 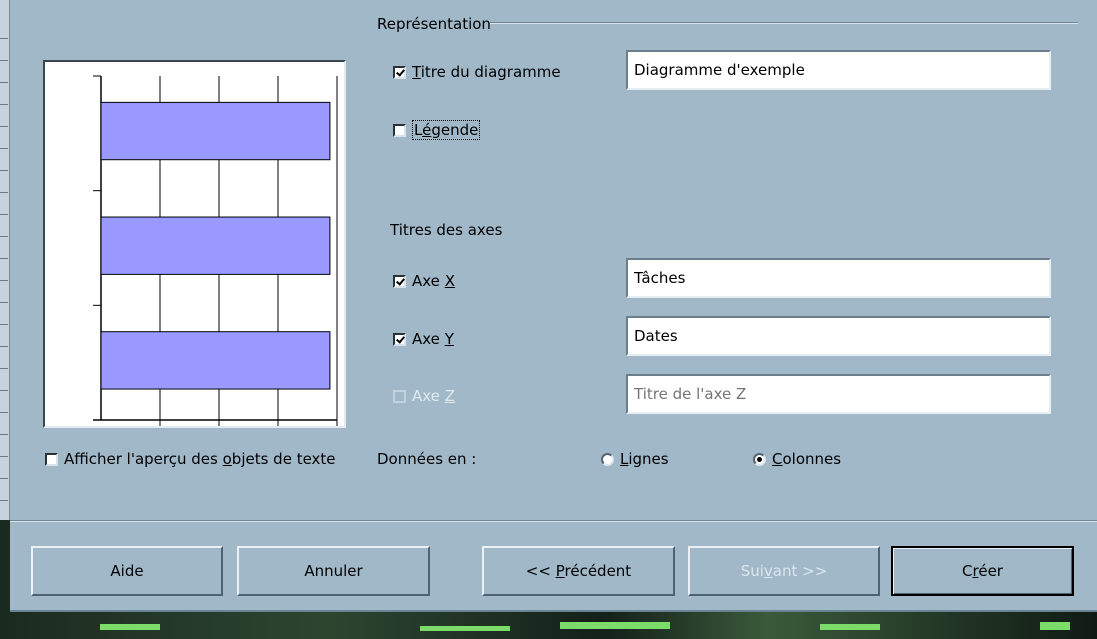 I want to click on axes-section-label: Titres des axes, so click(x=446, y=230).